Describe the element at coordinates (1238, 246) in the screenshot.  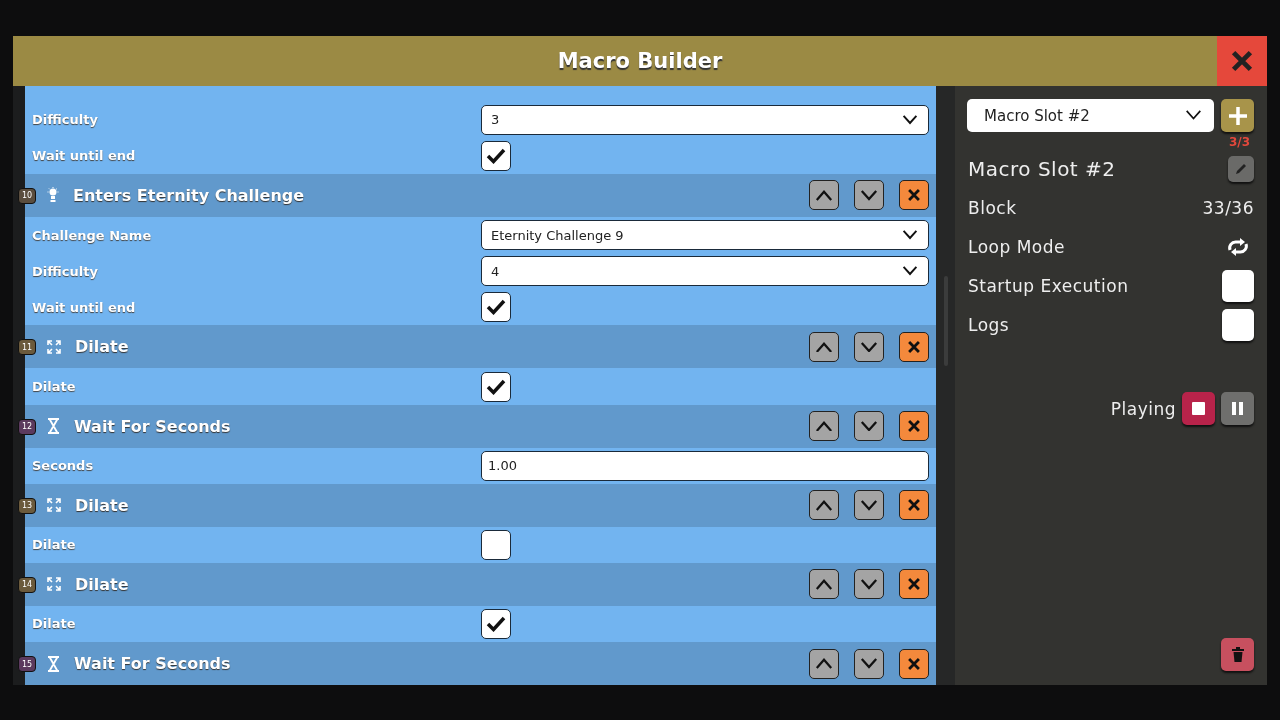
I see `loop-icon` at that location.